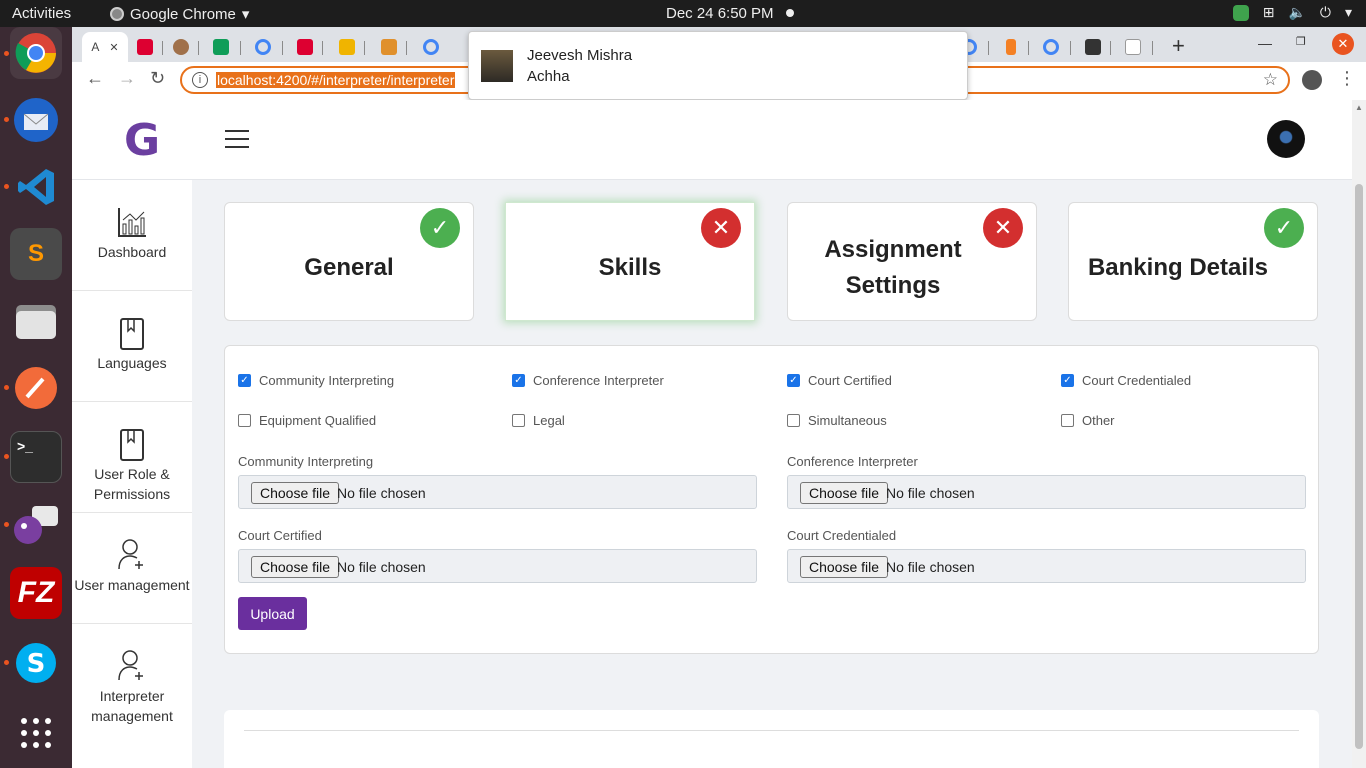 Image resolution: width=1366 pixels, height=768 pixels. Describe the element at coordinates (132, 484) in the screenshot. I see `sidebar-item-label: User Role & Permissions` at that location.